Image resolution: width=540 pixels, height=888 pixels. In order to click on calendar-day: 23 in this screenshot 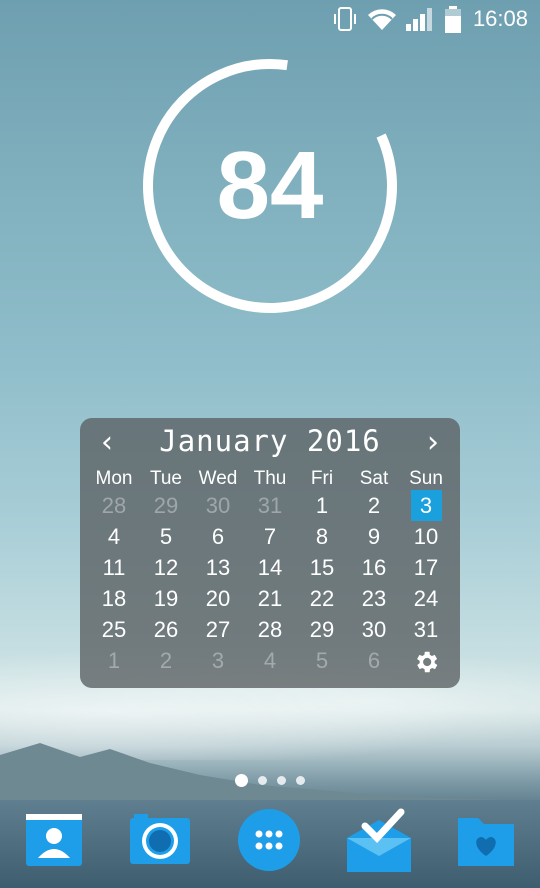, I will do `click(374, 598)`.